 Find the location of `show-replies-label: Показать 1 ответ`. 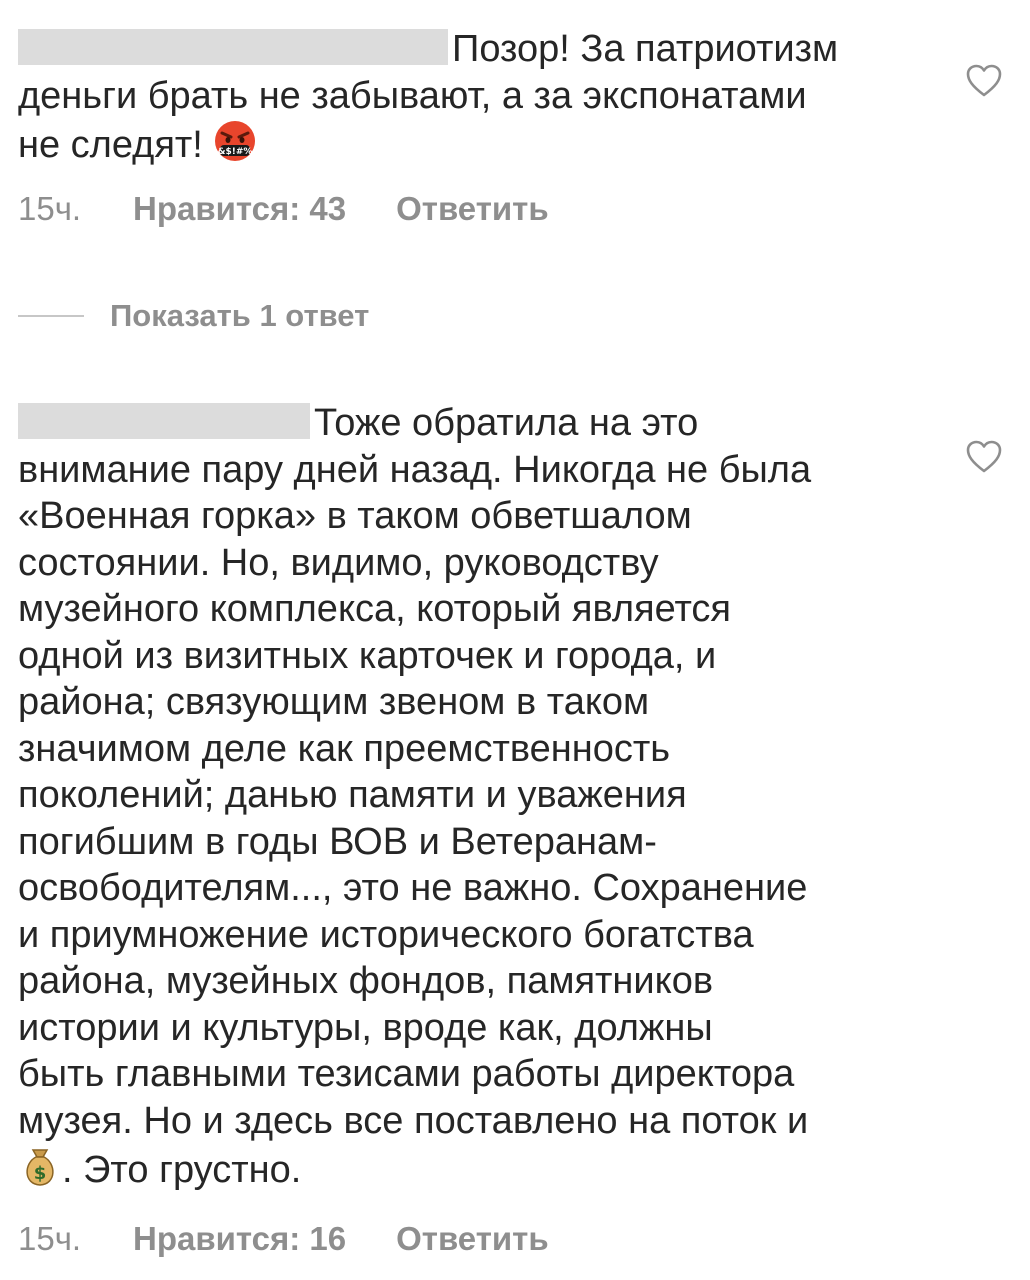

show-replies-label: Показать 1 ответ is located at coordinates (240, 315).